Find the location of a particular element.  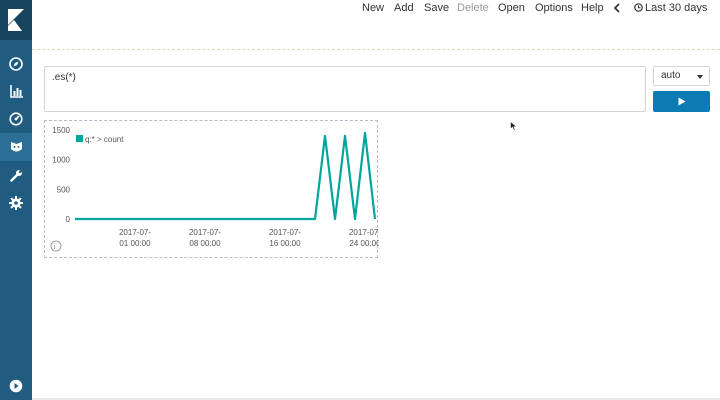

legend-label: q:* > count is located at coordinates (104, 139).